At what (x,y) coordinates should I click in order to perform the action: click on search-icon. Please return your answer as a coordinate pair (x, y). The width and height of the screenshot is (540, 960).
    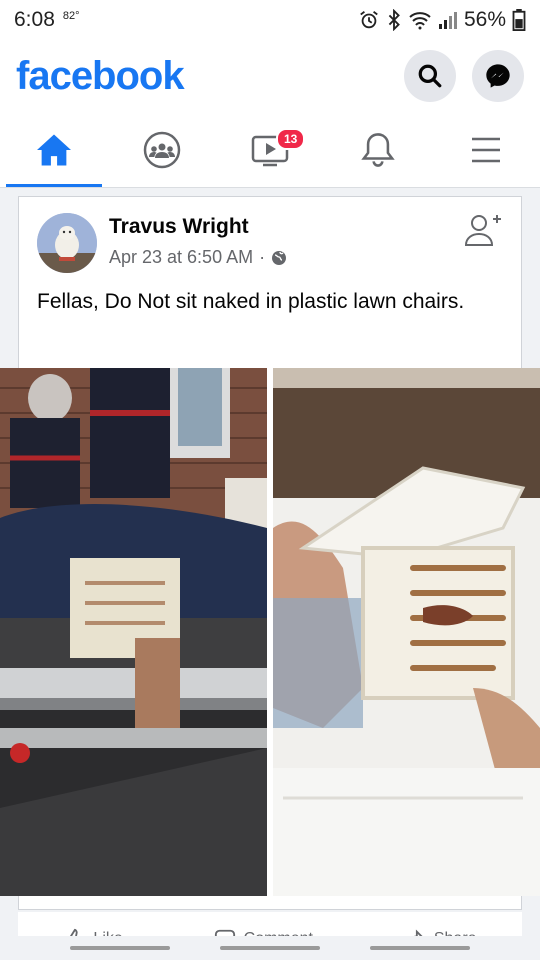
    Looking at the image, I should click on (430, 76).